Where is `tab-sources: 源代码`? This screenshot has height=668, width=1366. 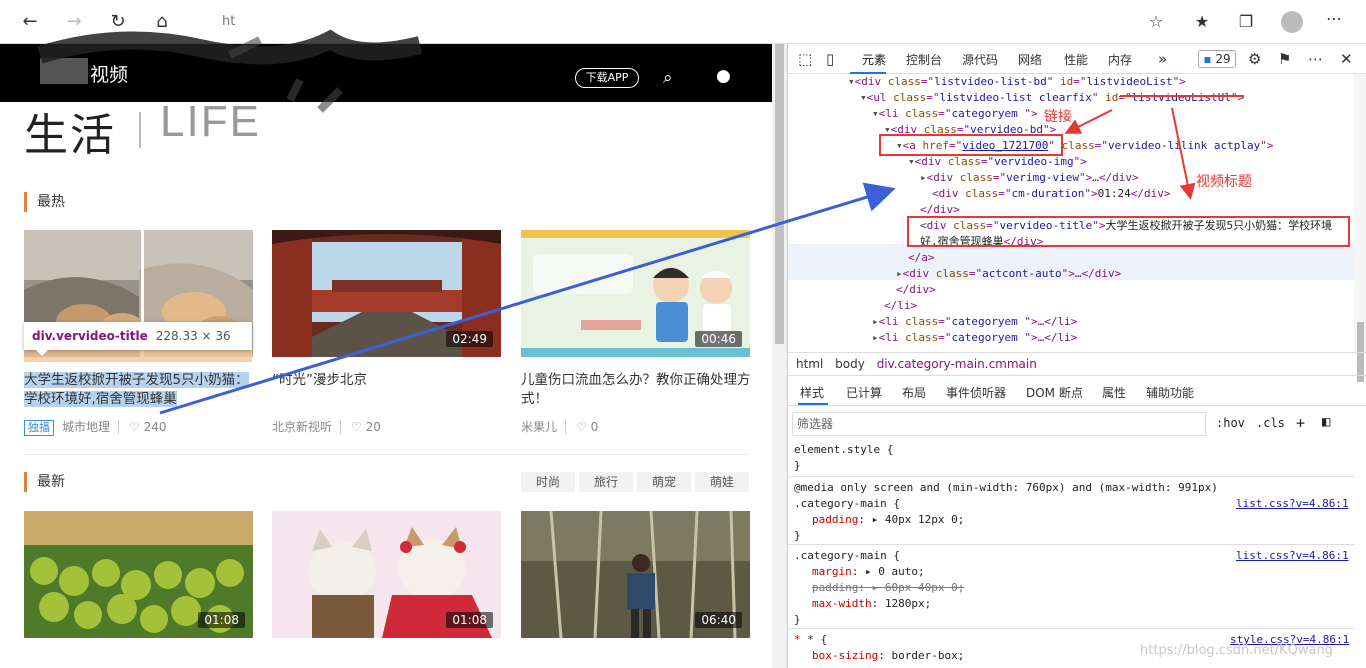
tab-sources: 源代码 is located at coordinates (980, 59).